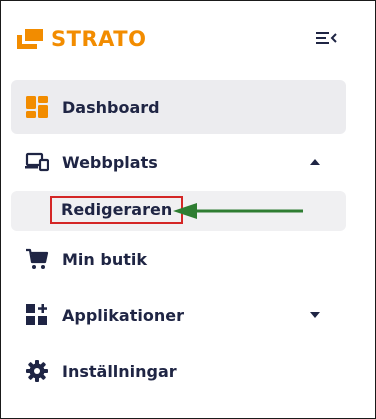 The image size is (376, 419). I want to click on annotation-arrow-icon, so click(238, 211).